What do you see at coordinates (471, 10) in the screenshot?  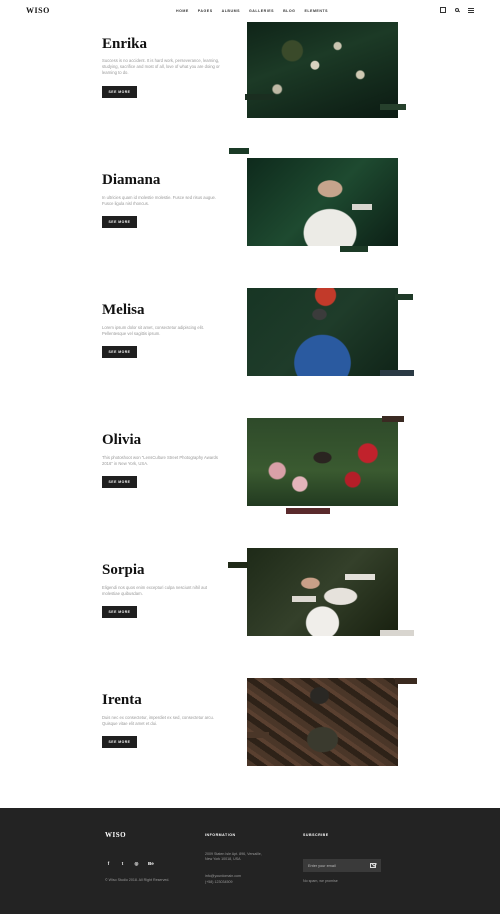 I see `menu-icon` at bounding box center [471, 10].